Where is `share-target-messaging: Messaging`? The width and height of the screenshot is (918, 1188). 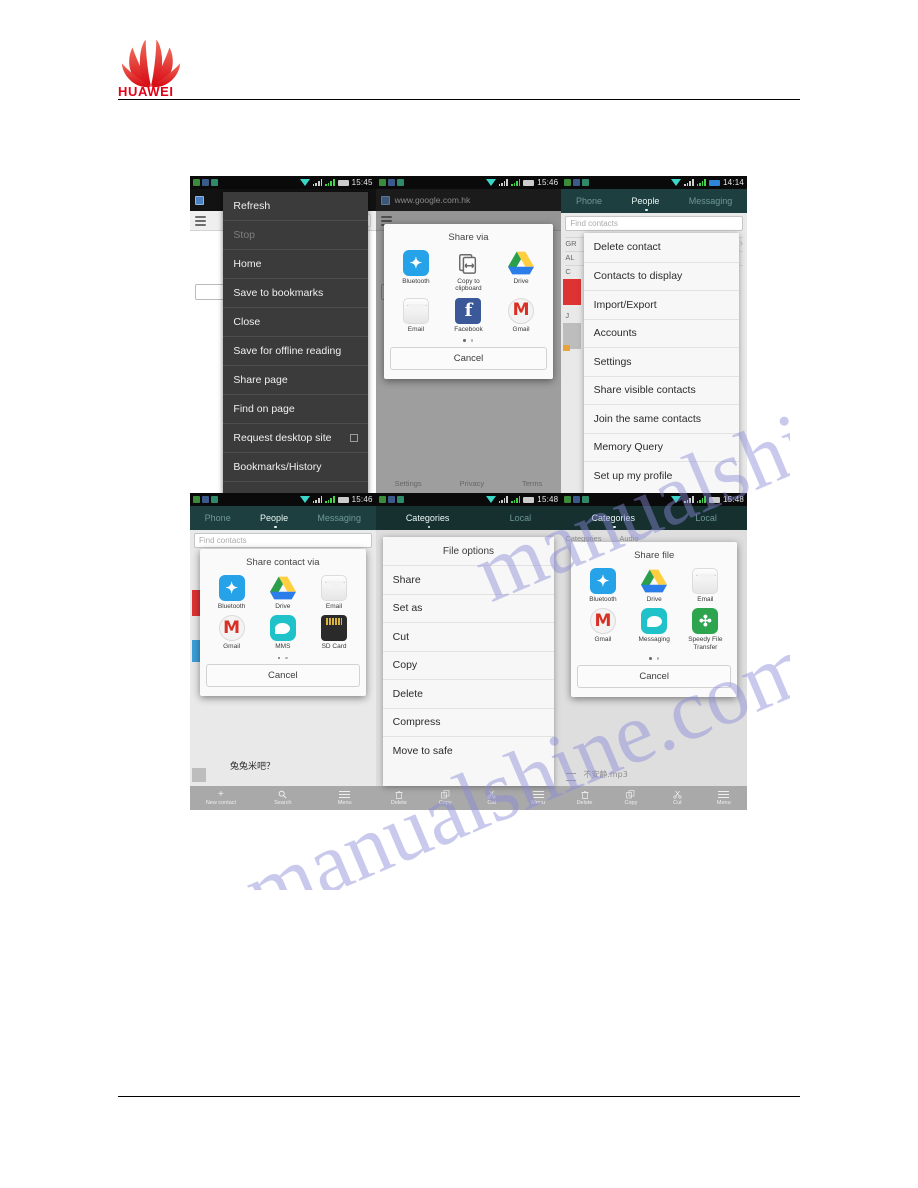
share-target-messaging: Messaging is located at coordinates (654, 629).